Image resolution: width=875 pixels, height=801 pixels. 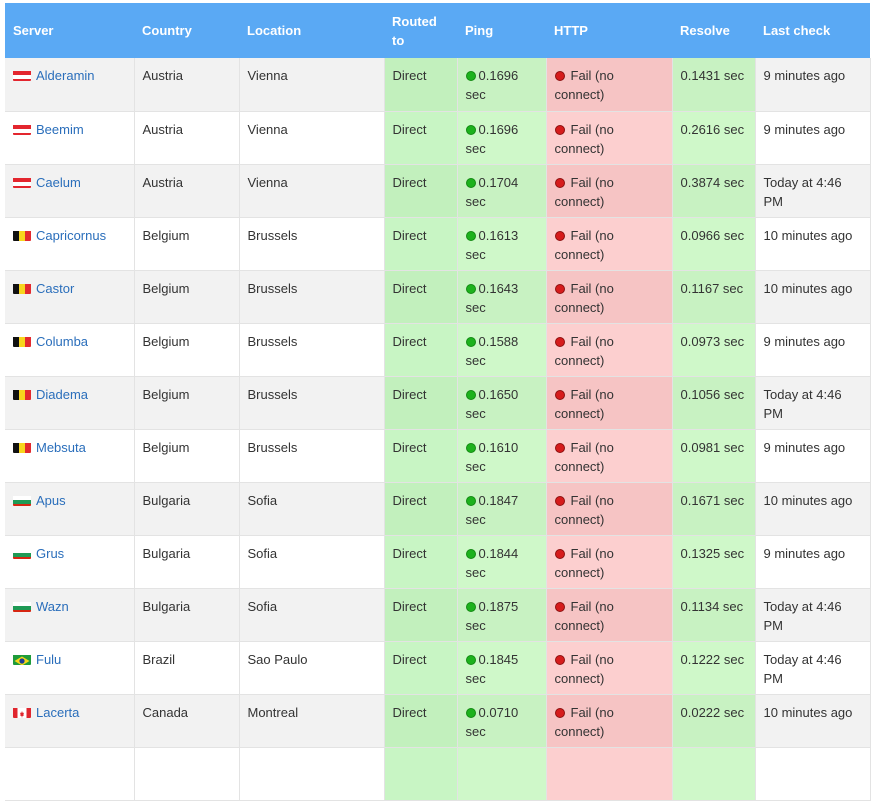 I want to click on ping-cell: 0.1613 sec, so click(x=502, y=244).